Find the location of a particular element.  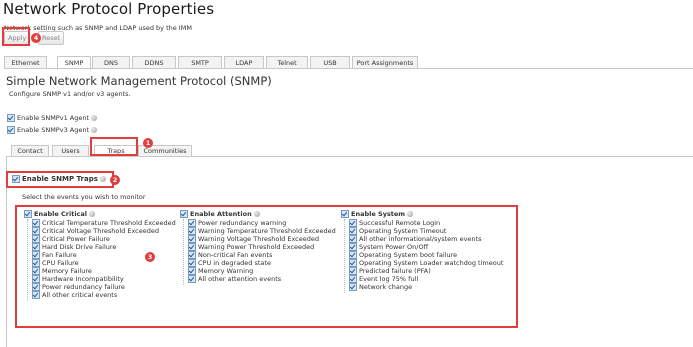

attention-checkbox is located at coordinates (184, 214).